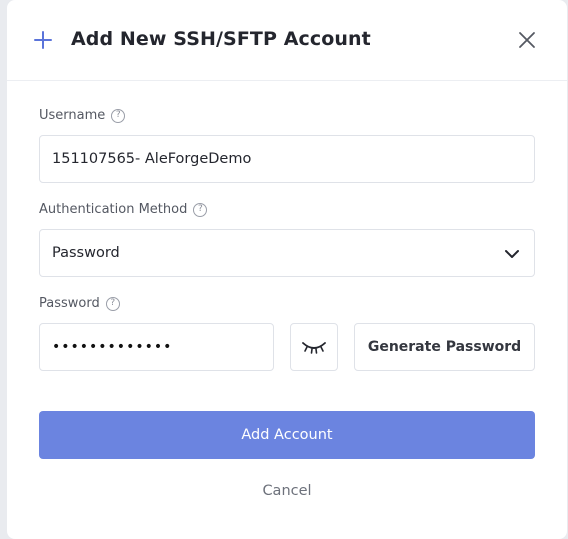  Describe the element at coordinates (221, 39) in the screenshot. I see `dialog-title: Add New SSH/SFTP Account` at that location.